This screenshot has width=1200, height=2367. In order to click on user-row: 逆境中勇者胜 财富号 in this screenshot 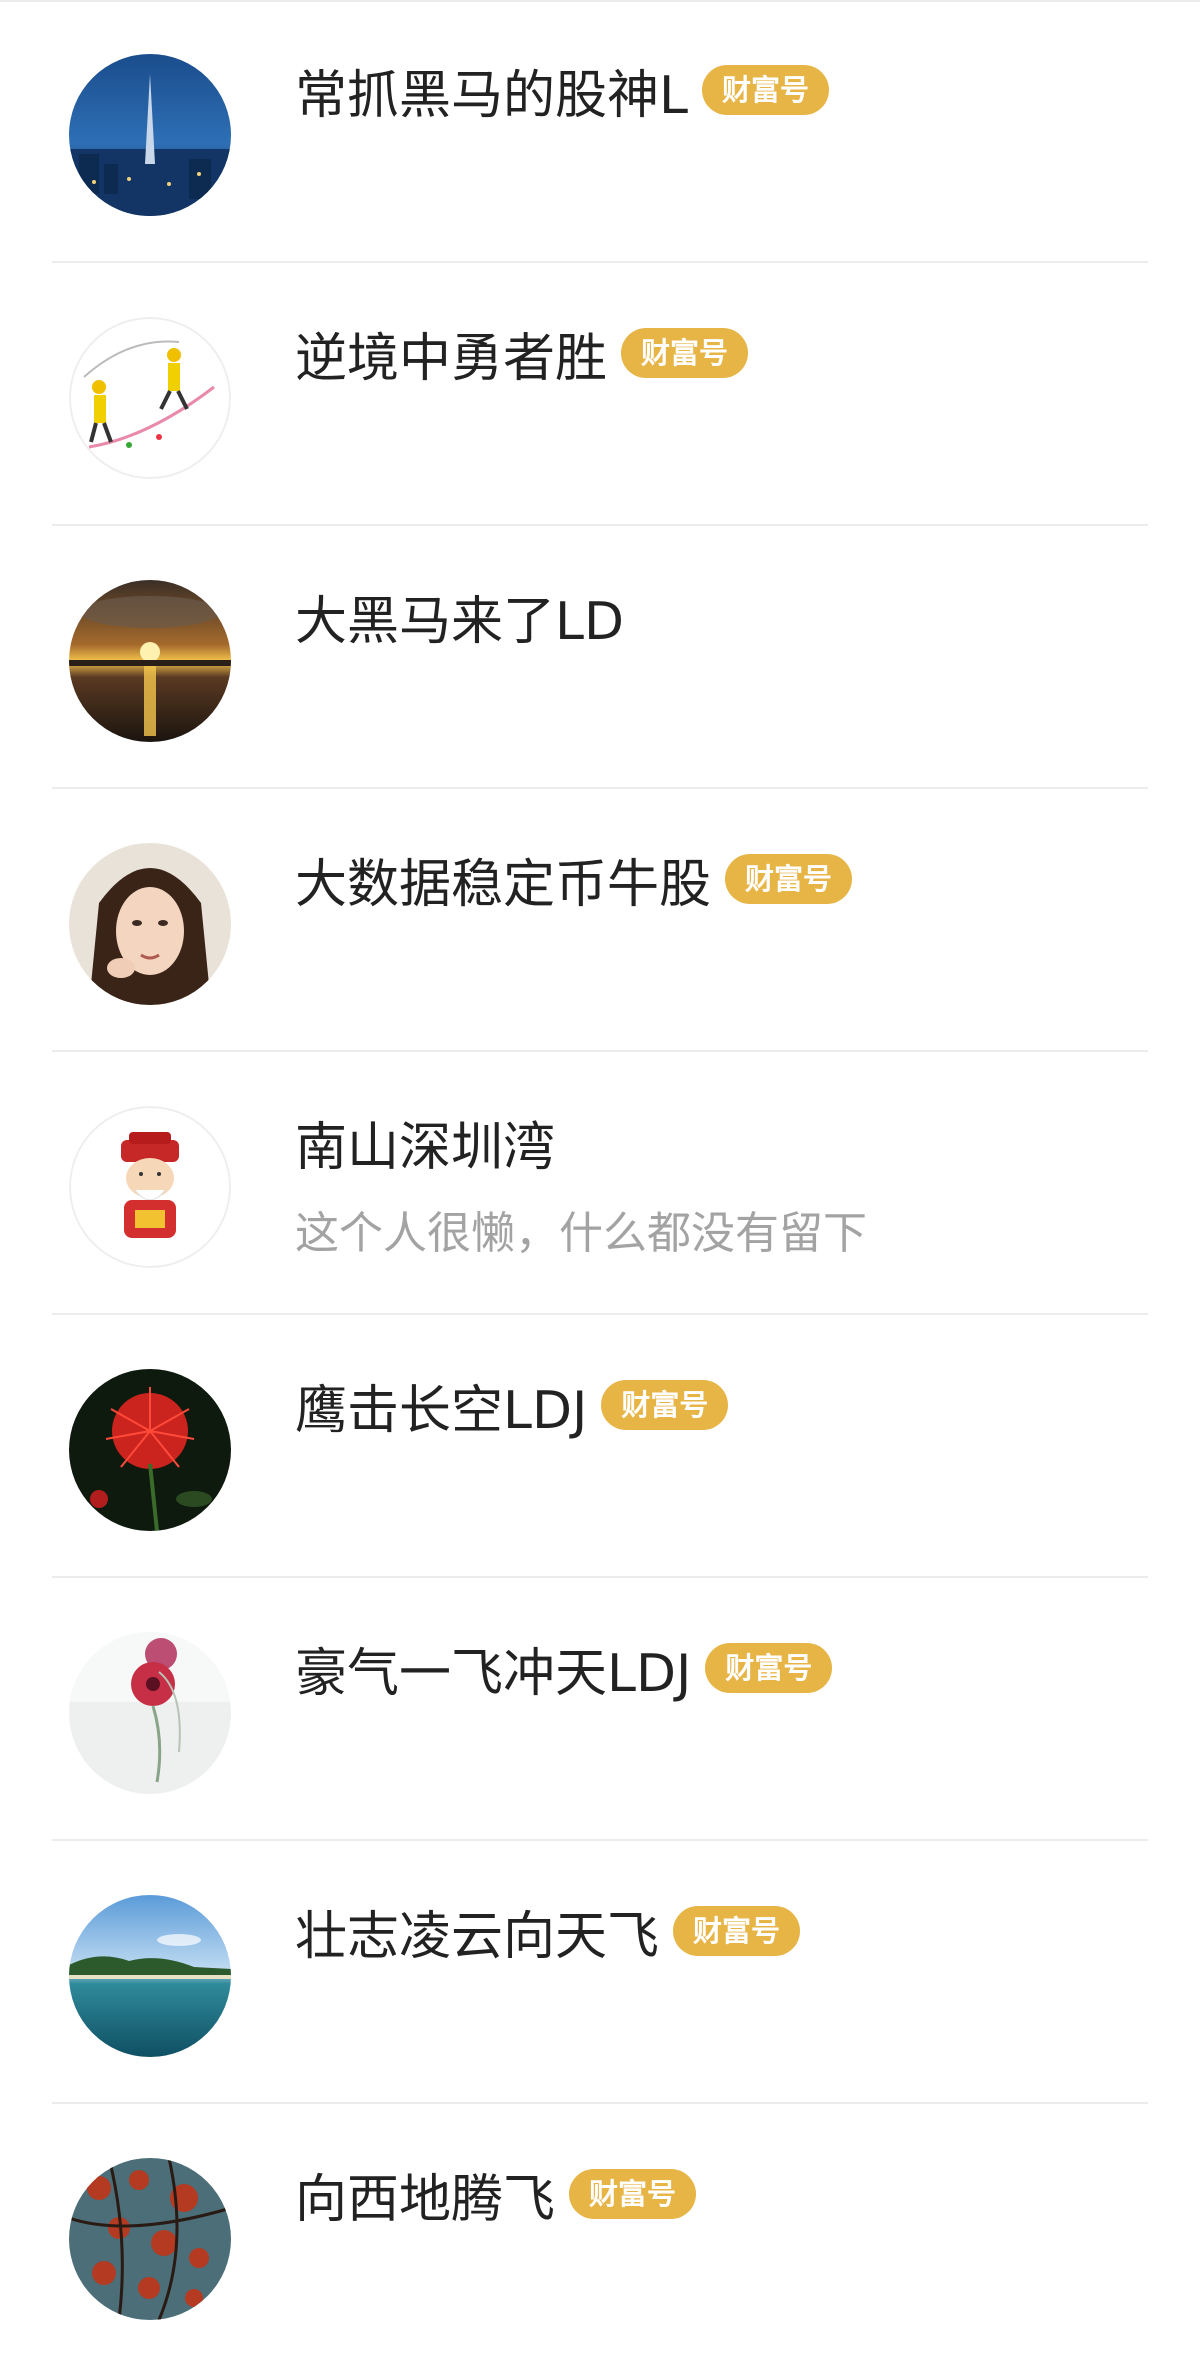, I will do `click(600, 394)`.